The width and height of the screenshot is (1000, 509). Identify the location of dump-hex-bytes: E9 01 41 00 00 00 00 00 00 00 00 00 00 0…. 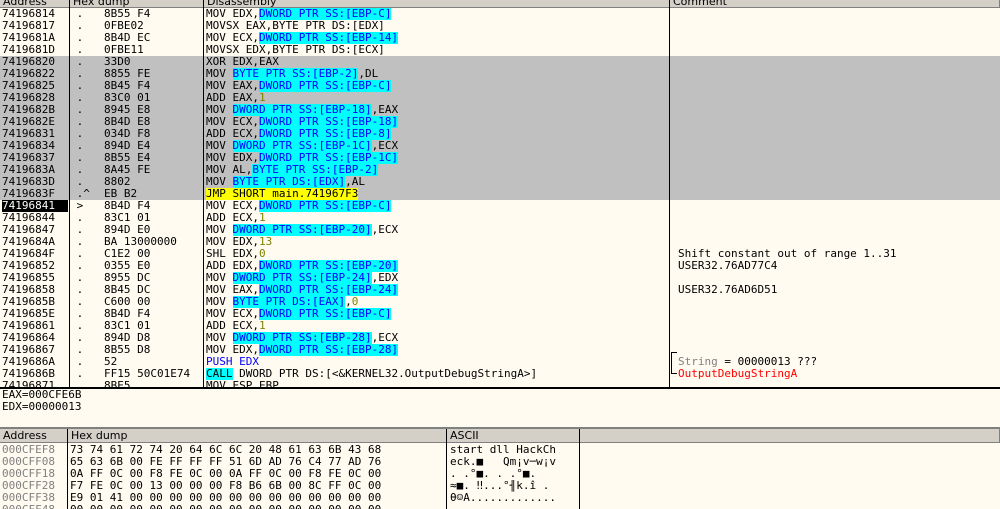
(257, 498).